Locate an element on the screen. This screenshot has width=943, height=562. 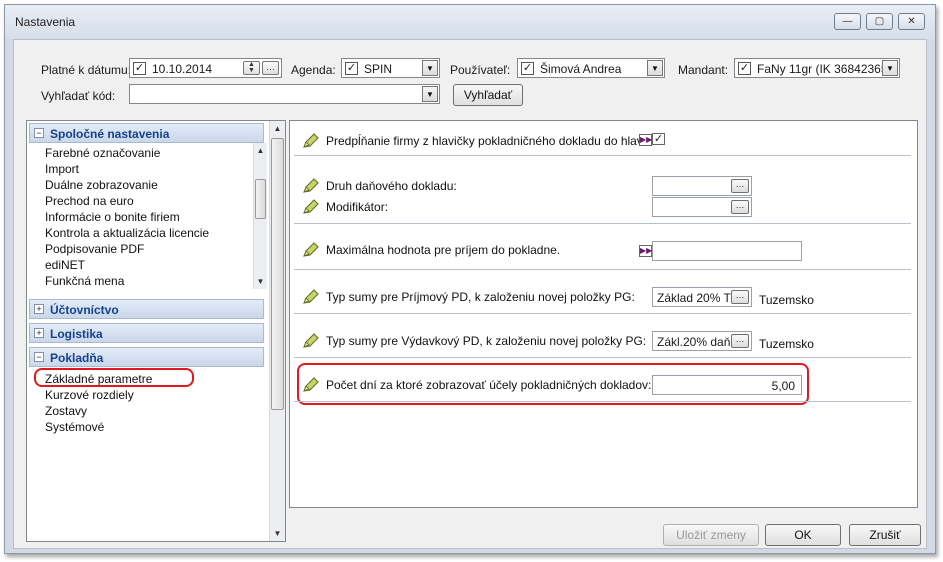
close-button: ✕ is located at coordinates (911, 21).